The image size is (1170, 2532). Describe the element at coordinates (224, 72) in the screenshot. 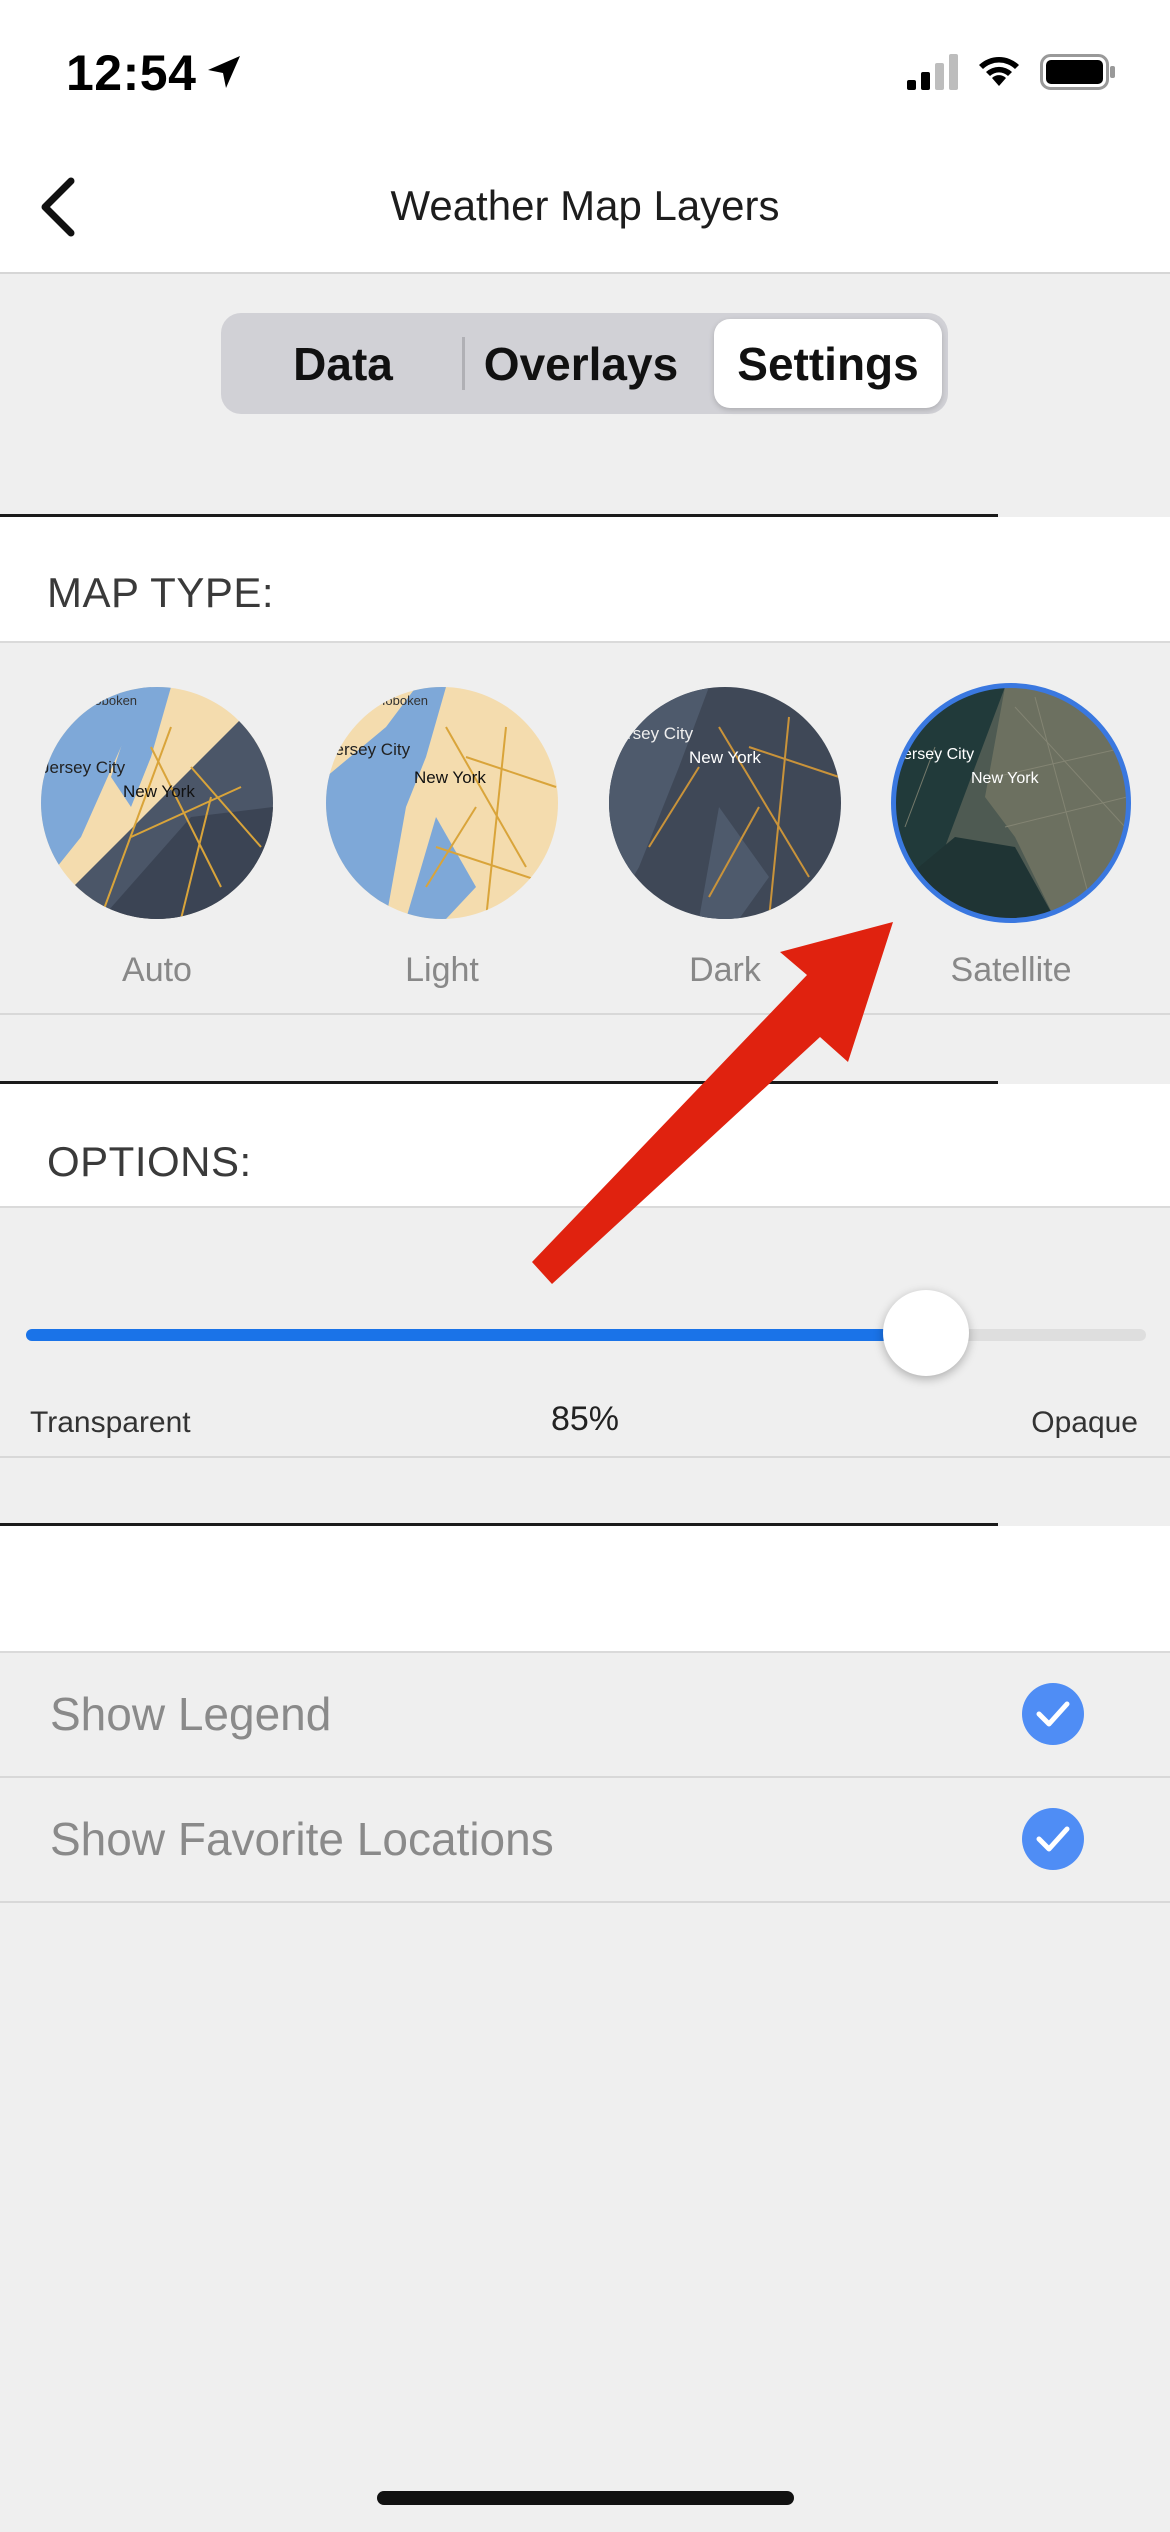

I see `location-arrow-icon` at that location.